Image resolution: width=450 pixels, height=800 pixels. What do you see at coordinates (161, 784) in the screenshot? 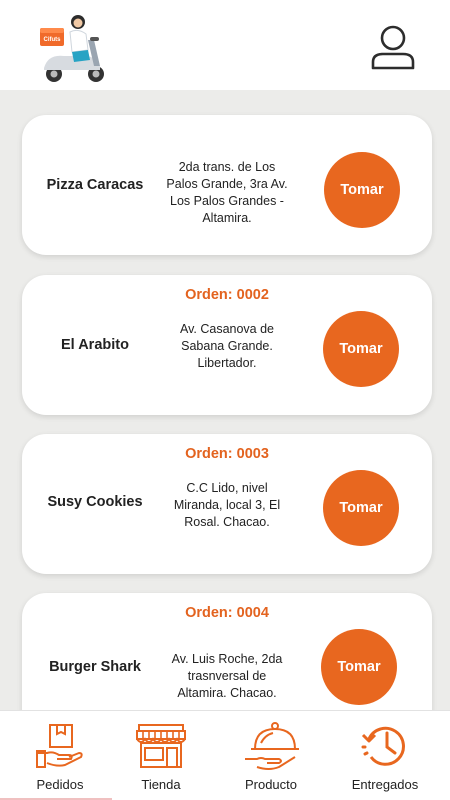
I see `nav-label: Tienda` at bounding box center [161, 784].